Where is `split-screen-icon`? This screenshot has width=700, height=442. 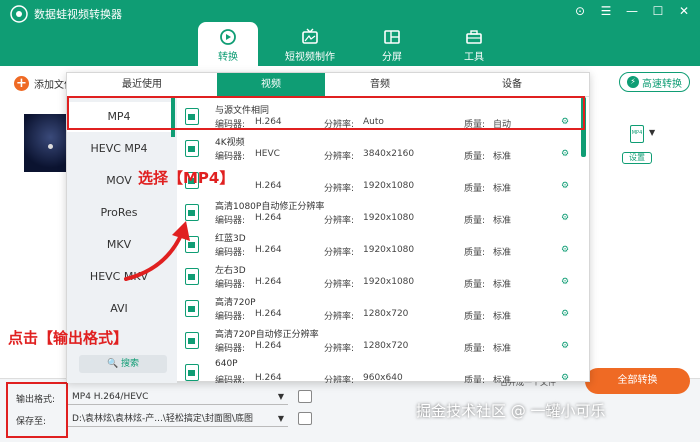 split-screen-icon is located at coordinates (392, 37).